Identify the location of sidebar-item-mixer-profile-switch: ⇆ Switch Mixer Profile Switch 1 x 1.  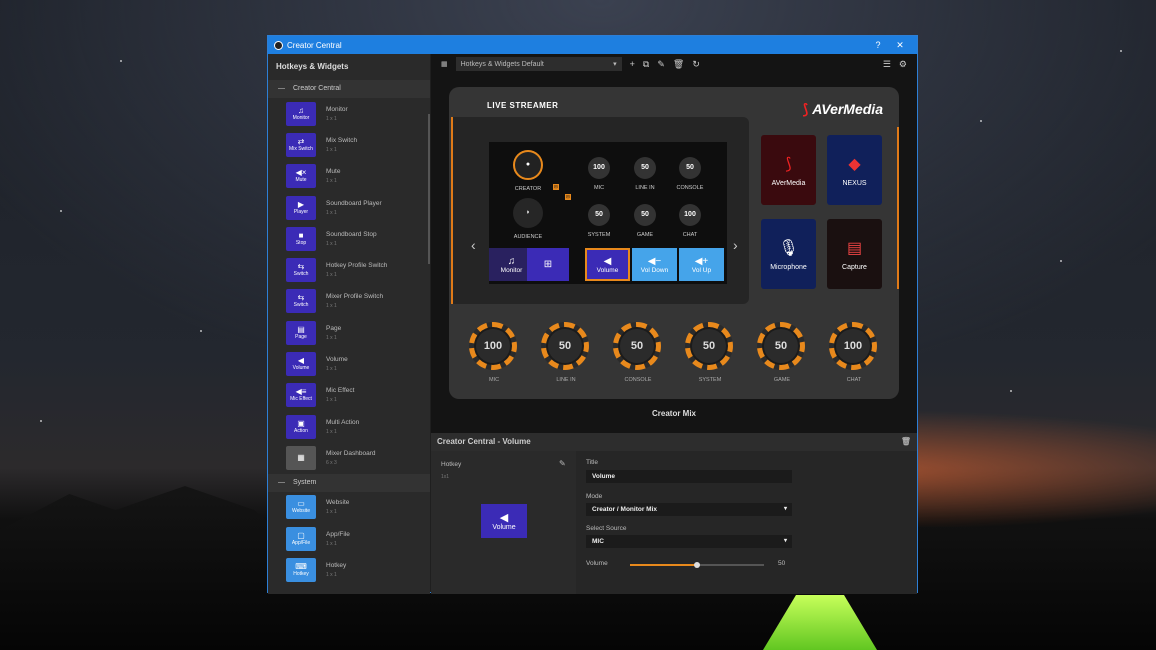
(349, 301).